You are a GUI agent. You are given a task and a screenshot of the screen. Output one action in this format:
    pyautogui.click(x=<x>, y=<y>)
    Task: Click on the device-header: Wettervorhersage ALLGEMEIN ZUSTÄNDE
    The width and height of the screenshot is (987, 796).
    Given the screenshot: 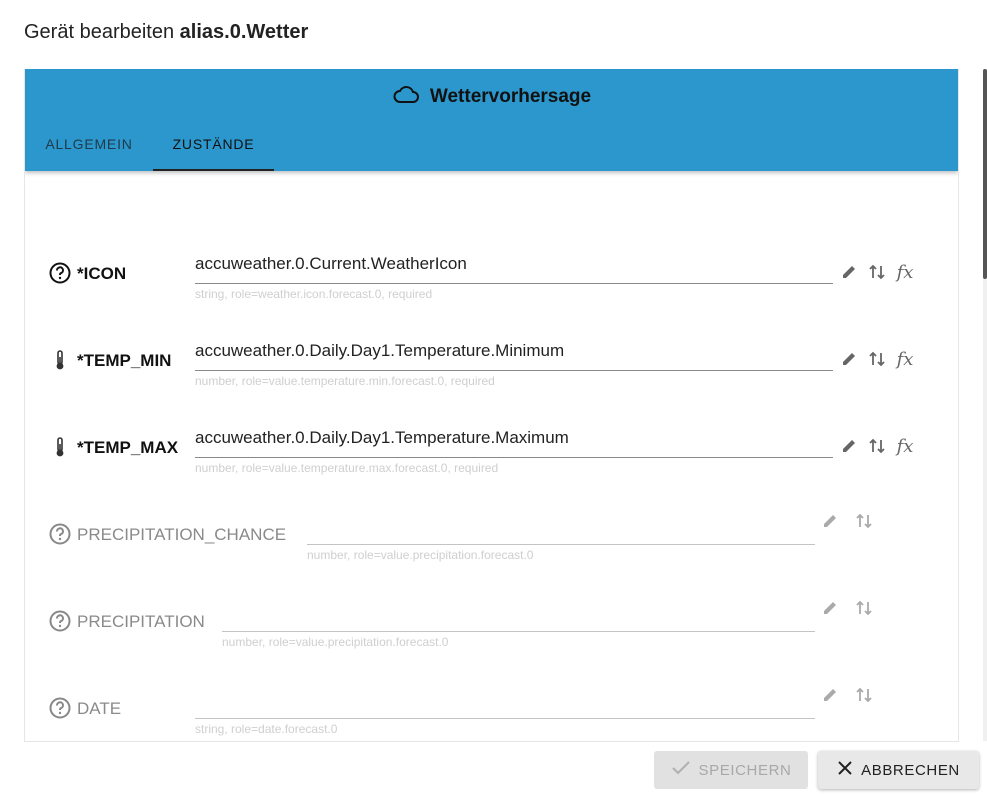 What is the action you would take?
    pyautogui.click(x=491, y=120)
    